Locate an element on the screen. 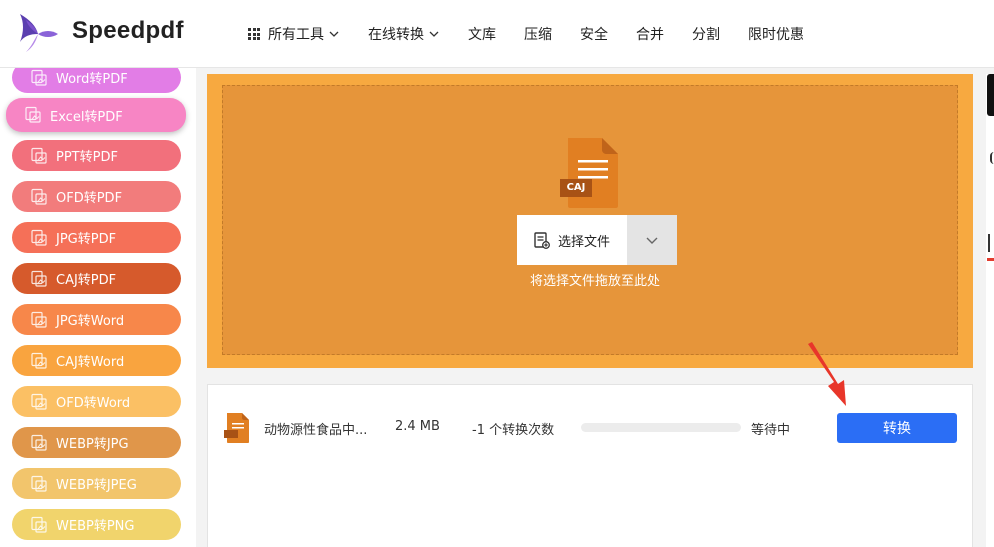 This screenshot has width=994, height=547. sidebar-item-11: WEBP转PNG is located at coordinates (96, 524).